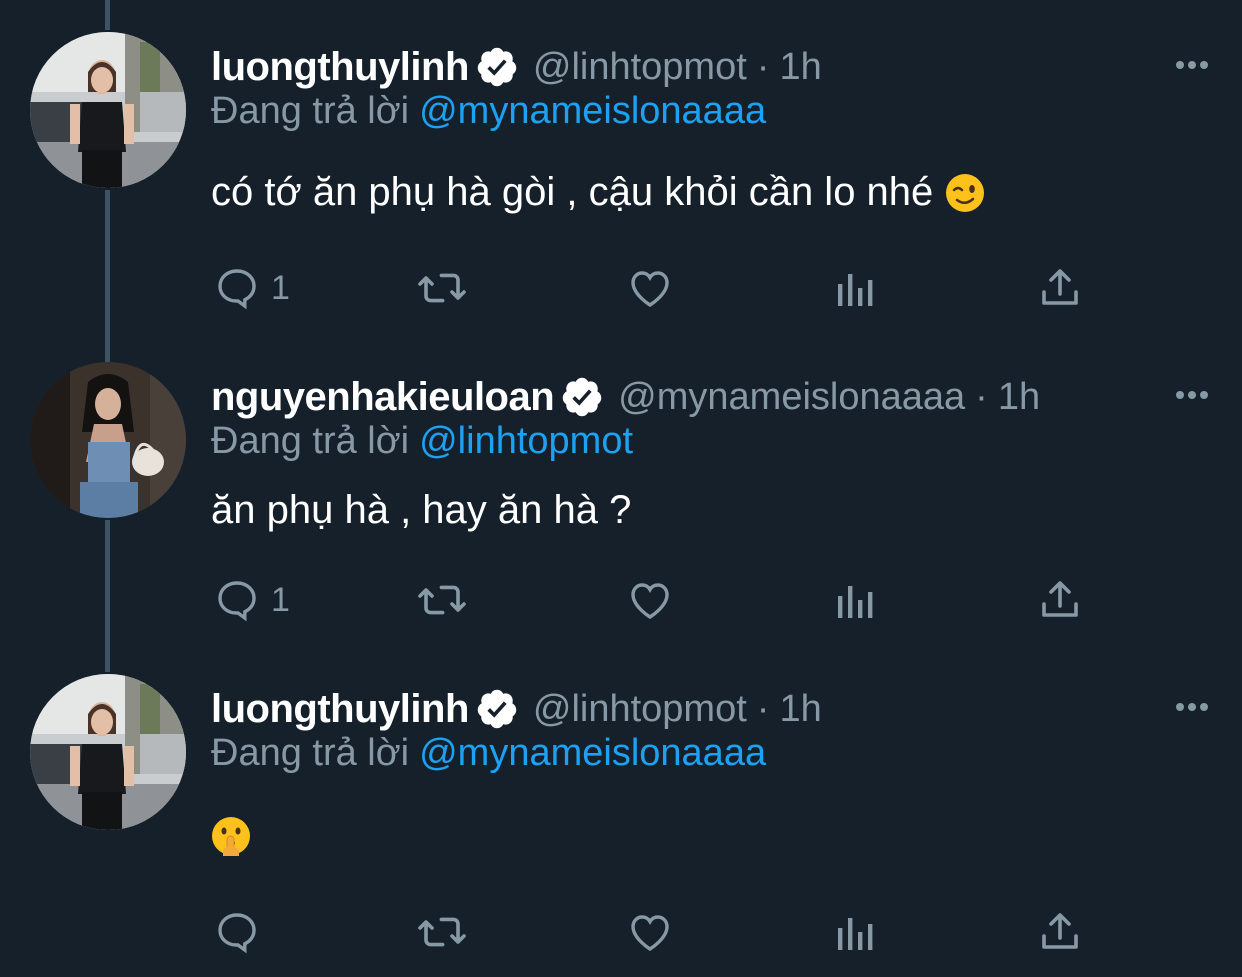  I want to click on reply-button, so click(242, 932).